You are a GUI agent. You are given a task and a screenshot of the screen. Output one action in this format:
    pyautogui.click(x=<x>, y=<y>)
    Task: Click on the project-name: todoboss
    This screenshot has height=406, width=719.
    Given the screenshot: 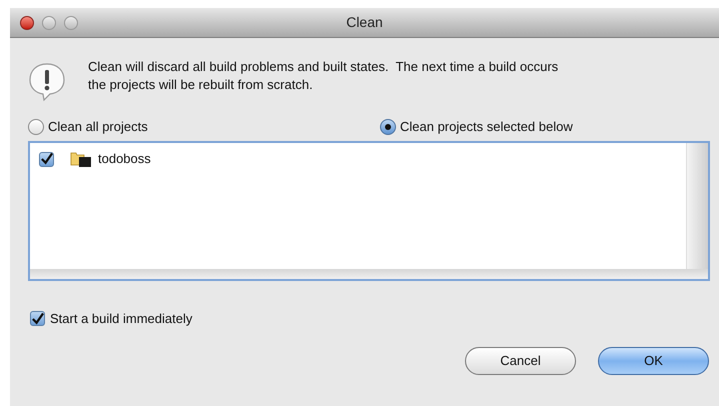 What is the action you would take?
    pyautogui.click(x=124, y=159)
    